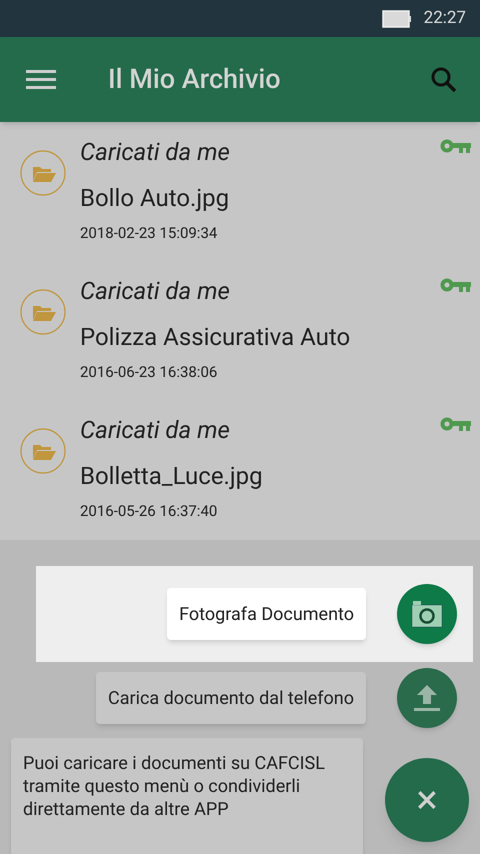 This screenshot has width=480, height=854. What do you see at coordinates (149, 511) in the screenshot?
I see `file-date: 2016-05-26 16:37:40` at bounding box center [149, 511].